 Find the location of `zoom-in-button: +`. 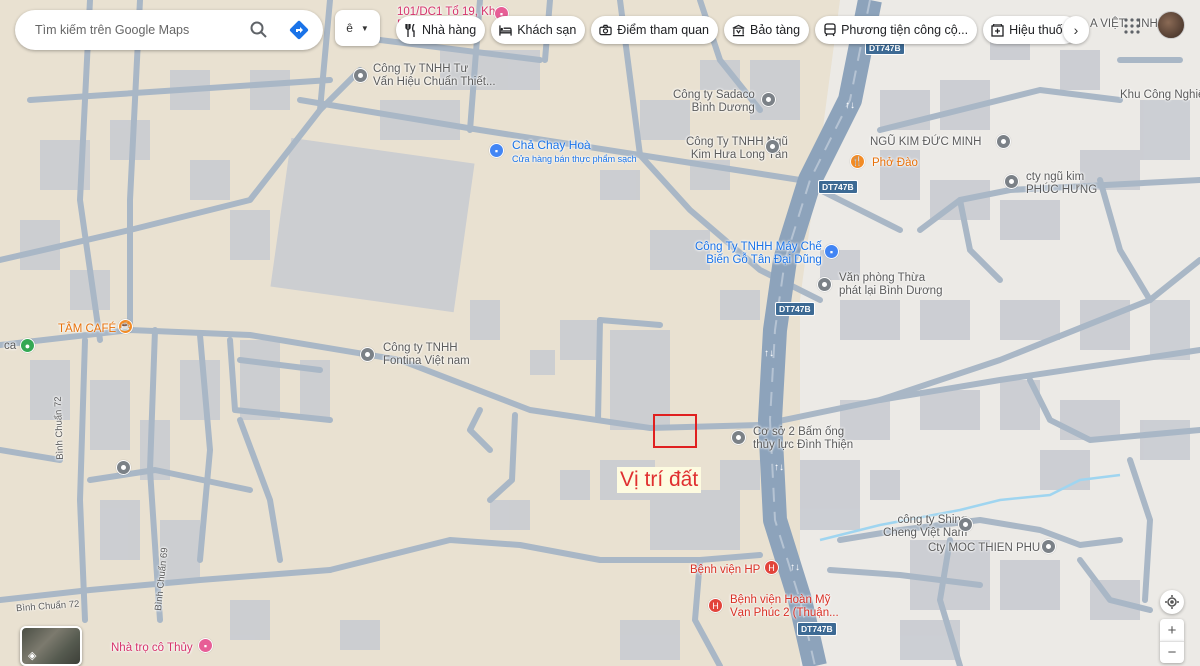

zoom-in-button: + is located at coordinates (1172, 630).